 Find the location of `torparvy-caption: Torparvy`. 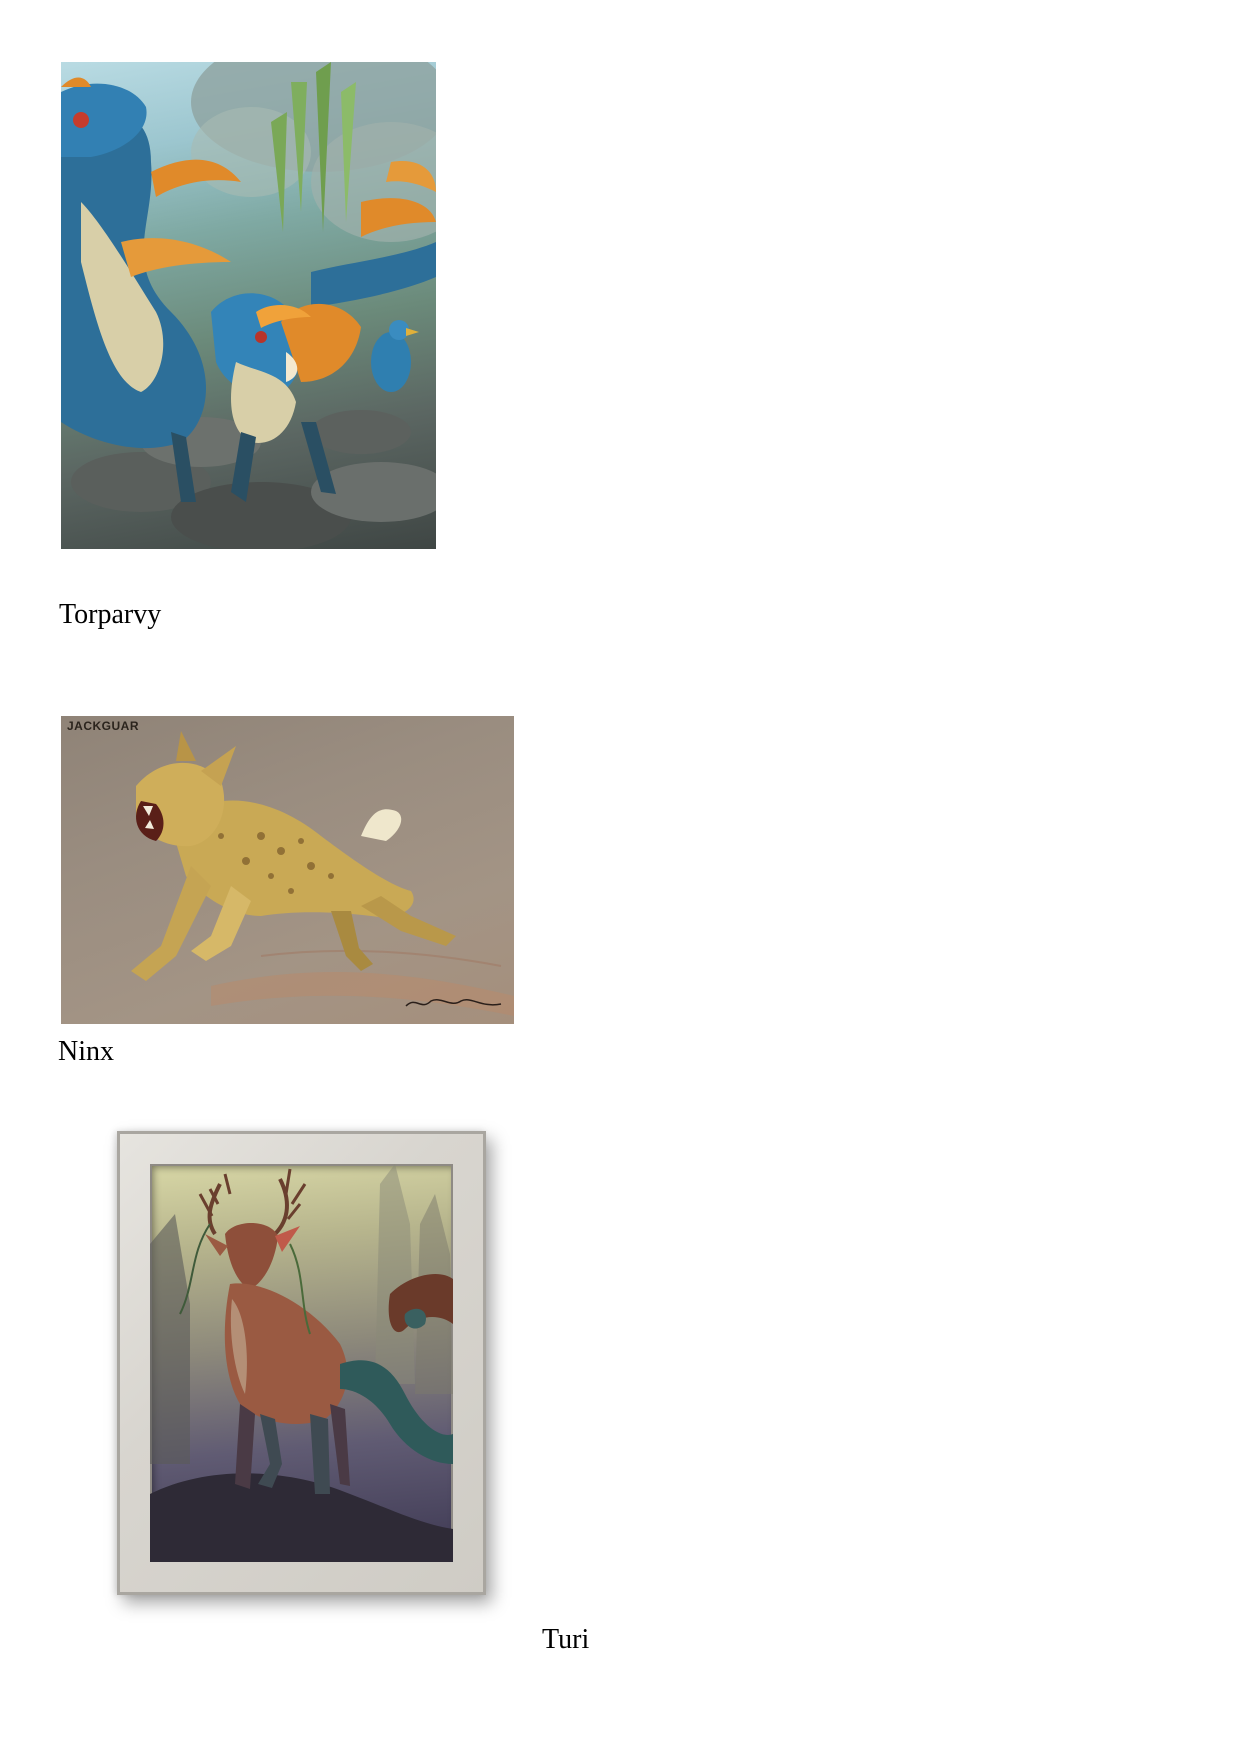

torparvy-caption: Torparvy is located at coordinates (110, 614).